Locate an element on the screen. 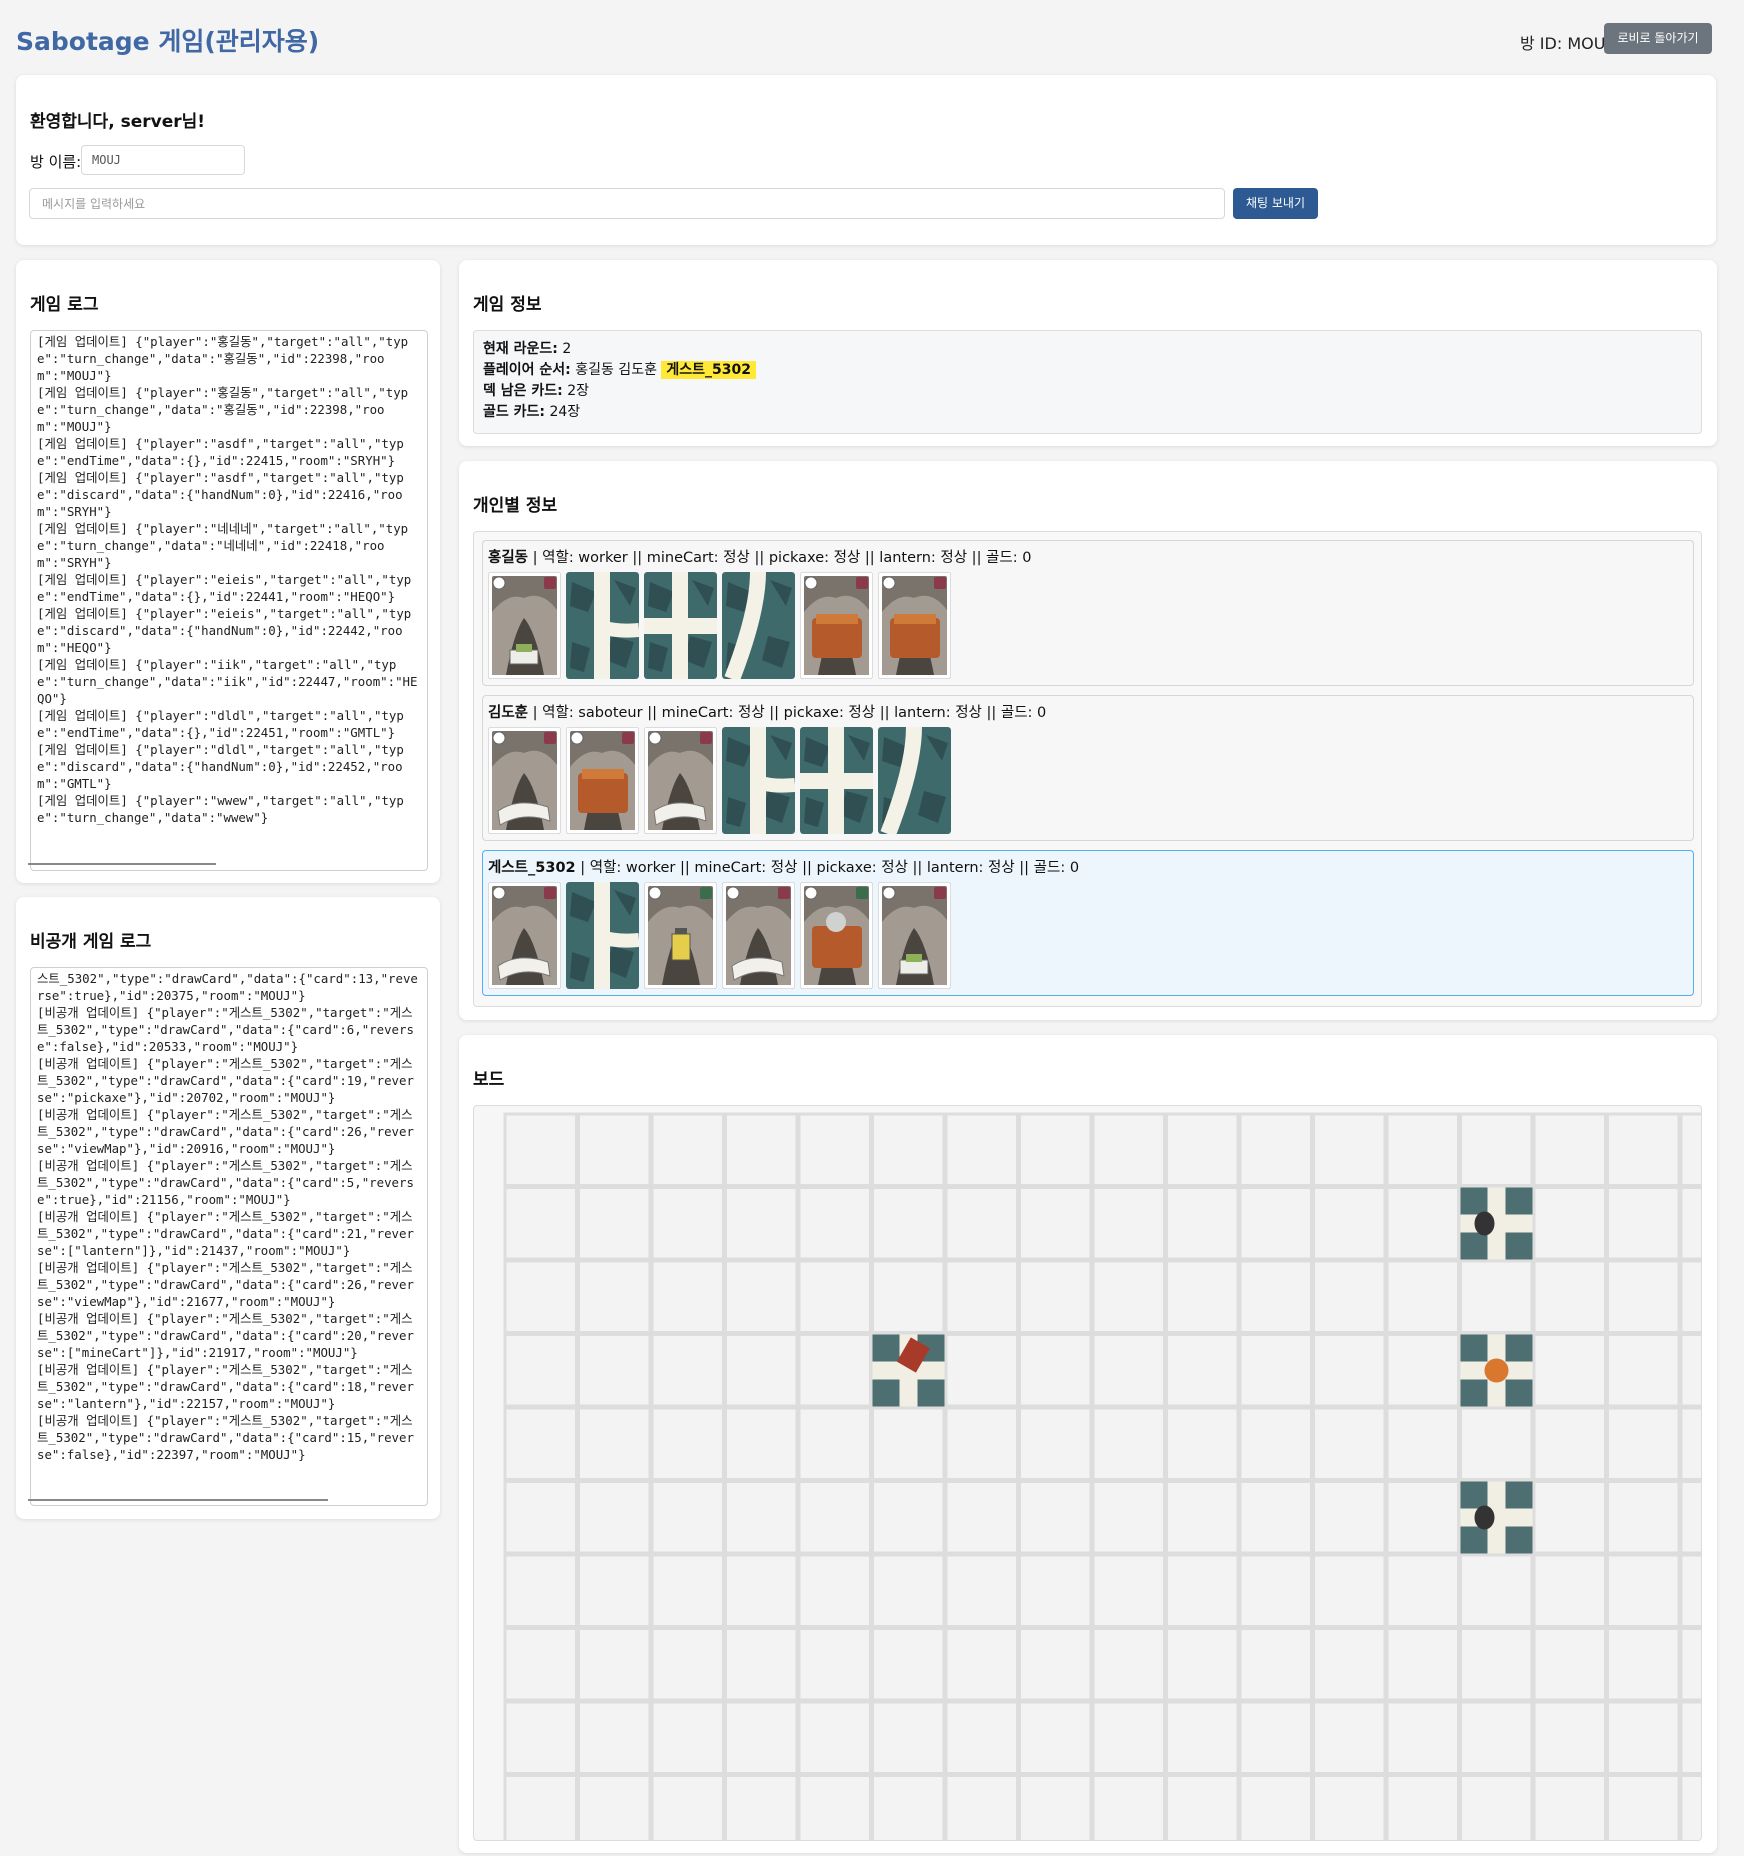 This screenshot has height=1856, width=1744. game-log-title: 게임 로그 is located at coordinates (64, 305).